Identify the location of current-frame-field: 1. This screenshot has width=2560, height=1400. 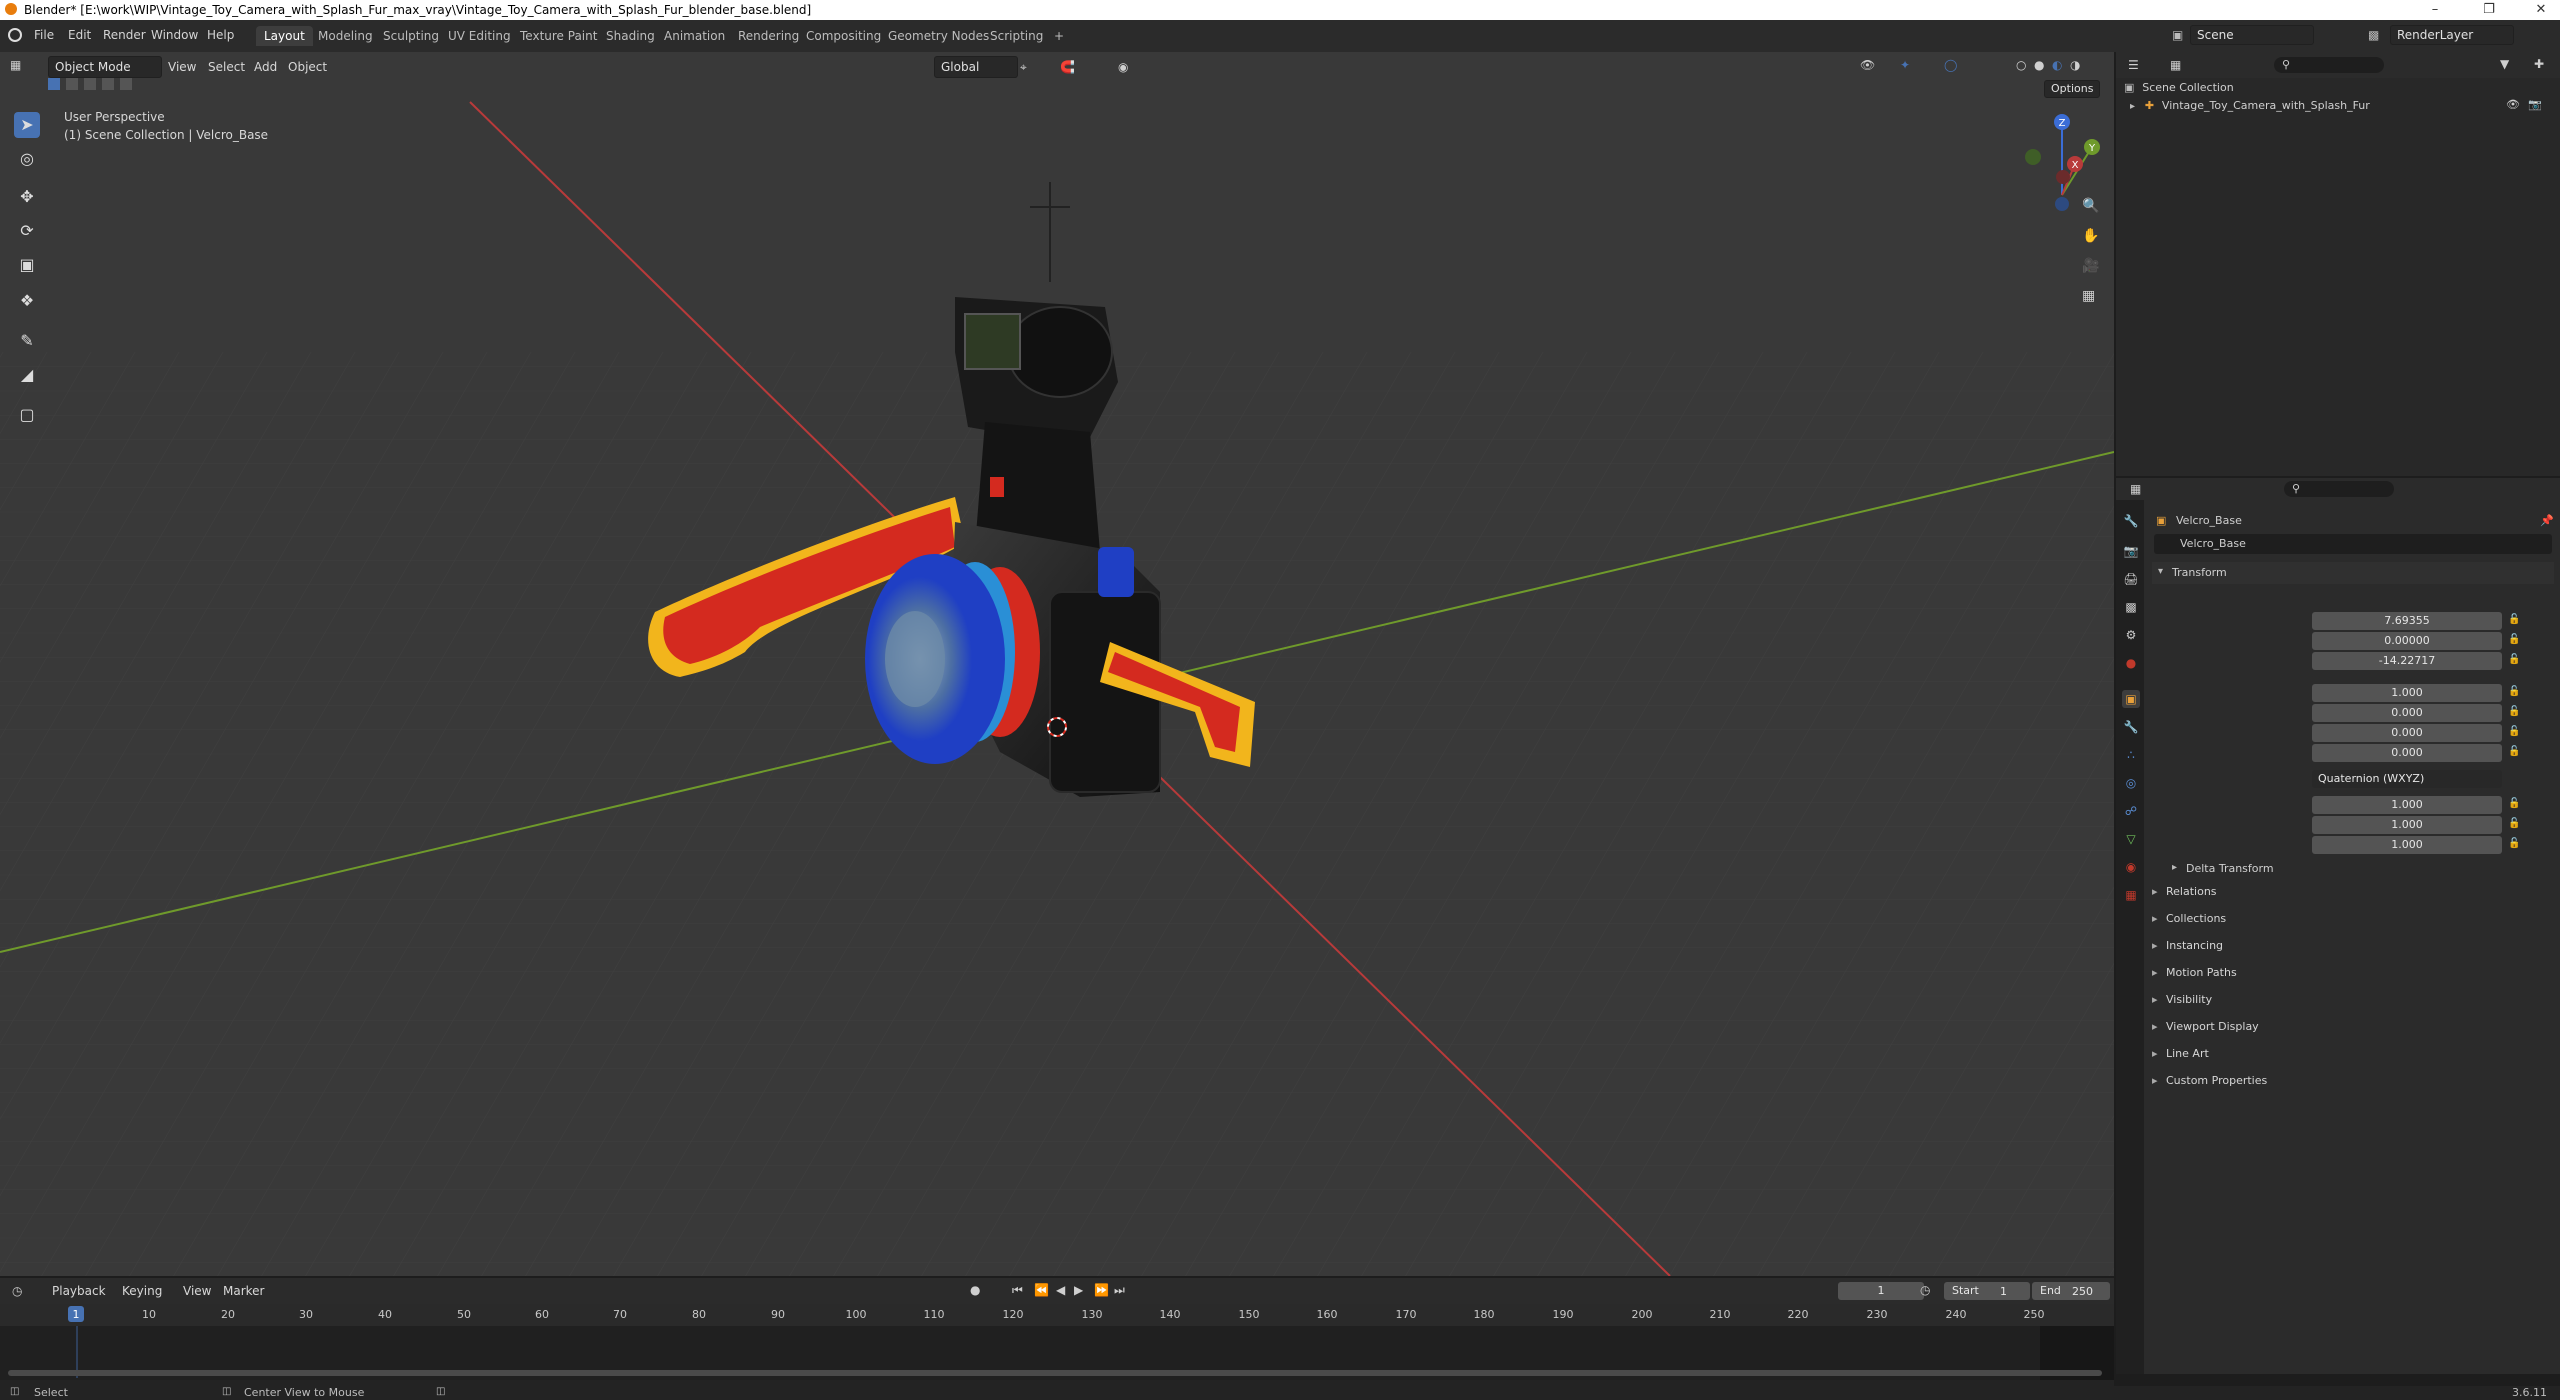
(1881, 1291).